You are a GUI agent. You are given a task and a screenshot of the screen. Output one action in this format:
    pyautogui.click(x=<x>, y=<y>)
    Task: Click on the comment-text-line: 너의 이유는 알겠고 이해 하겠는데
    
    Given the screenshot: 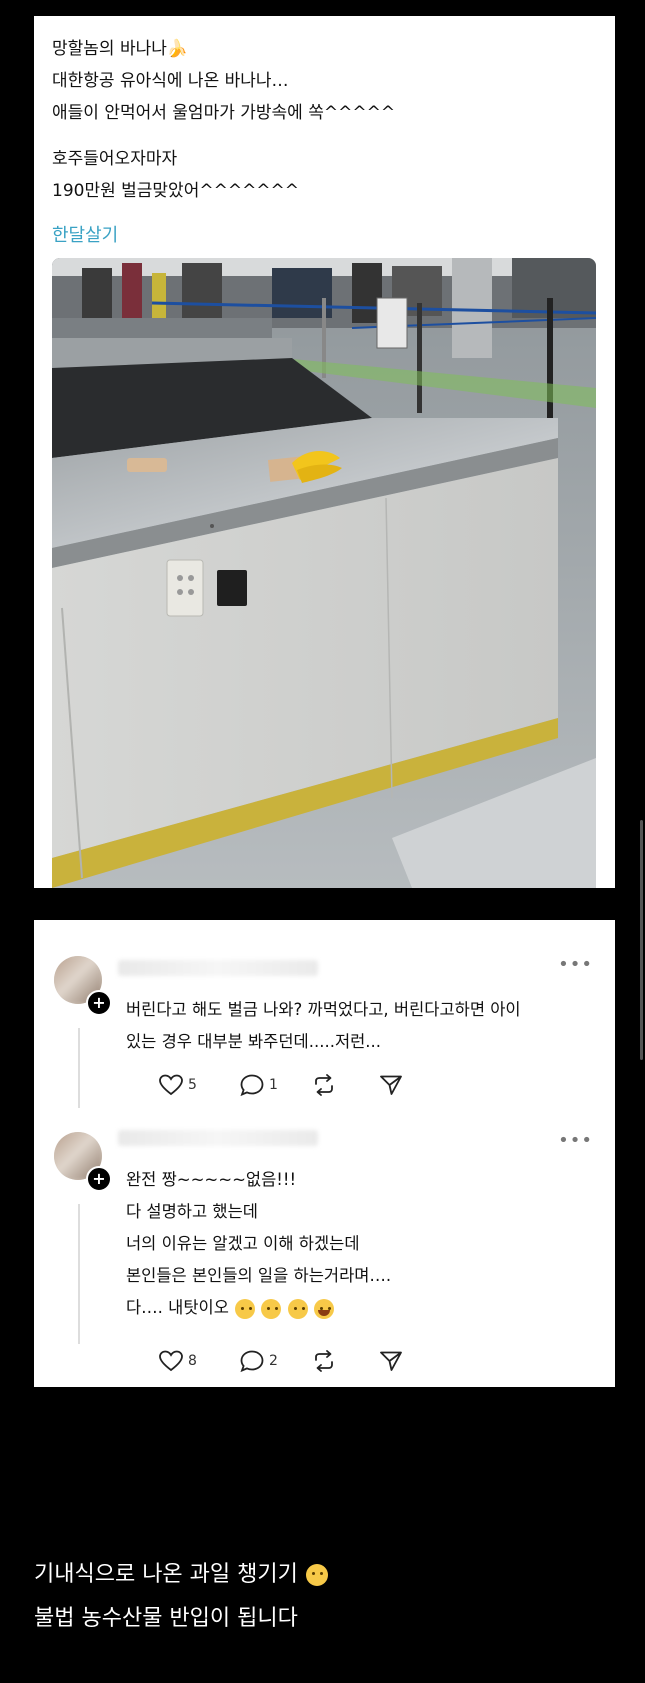 What is the action you would take?
    pyautogui.click(x=243, y=1243)
    